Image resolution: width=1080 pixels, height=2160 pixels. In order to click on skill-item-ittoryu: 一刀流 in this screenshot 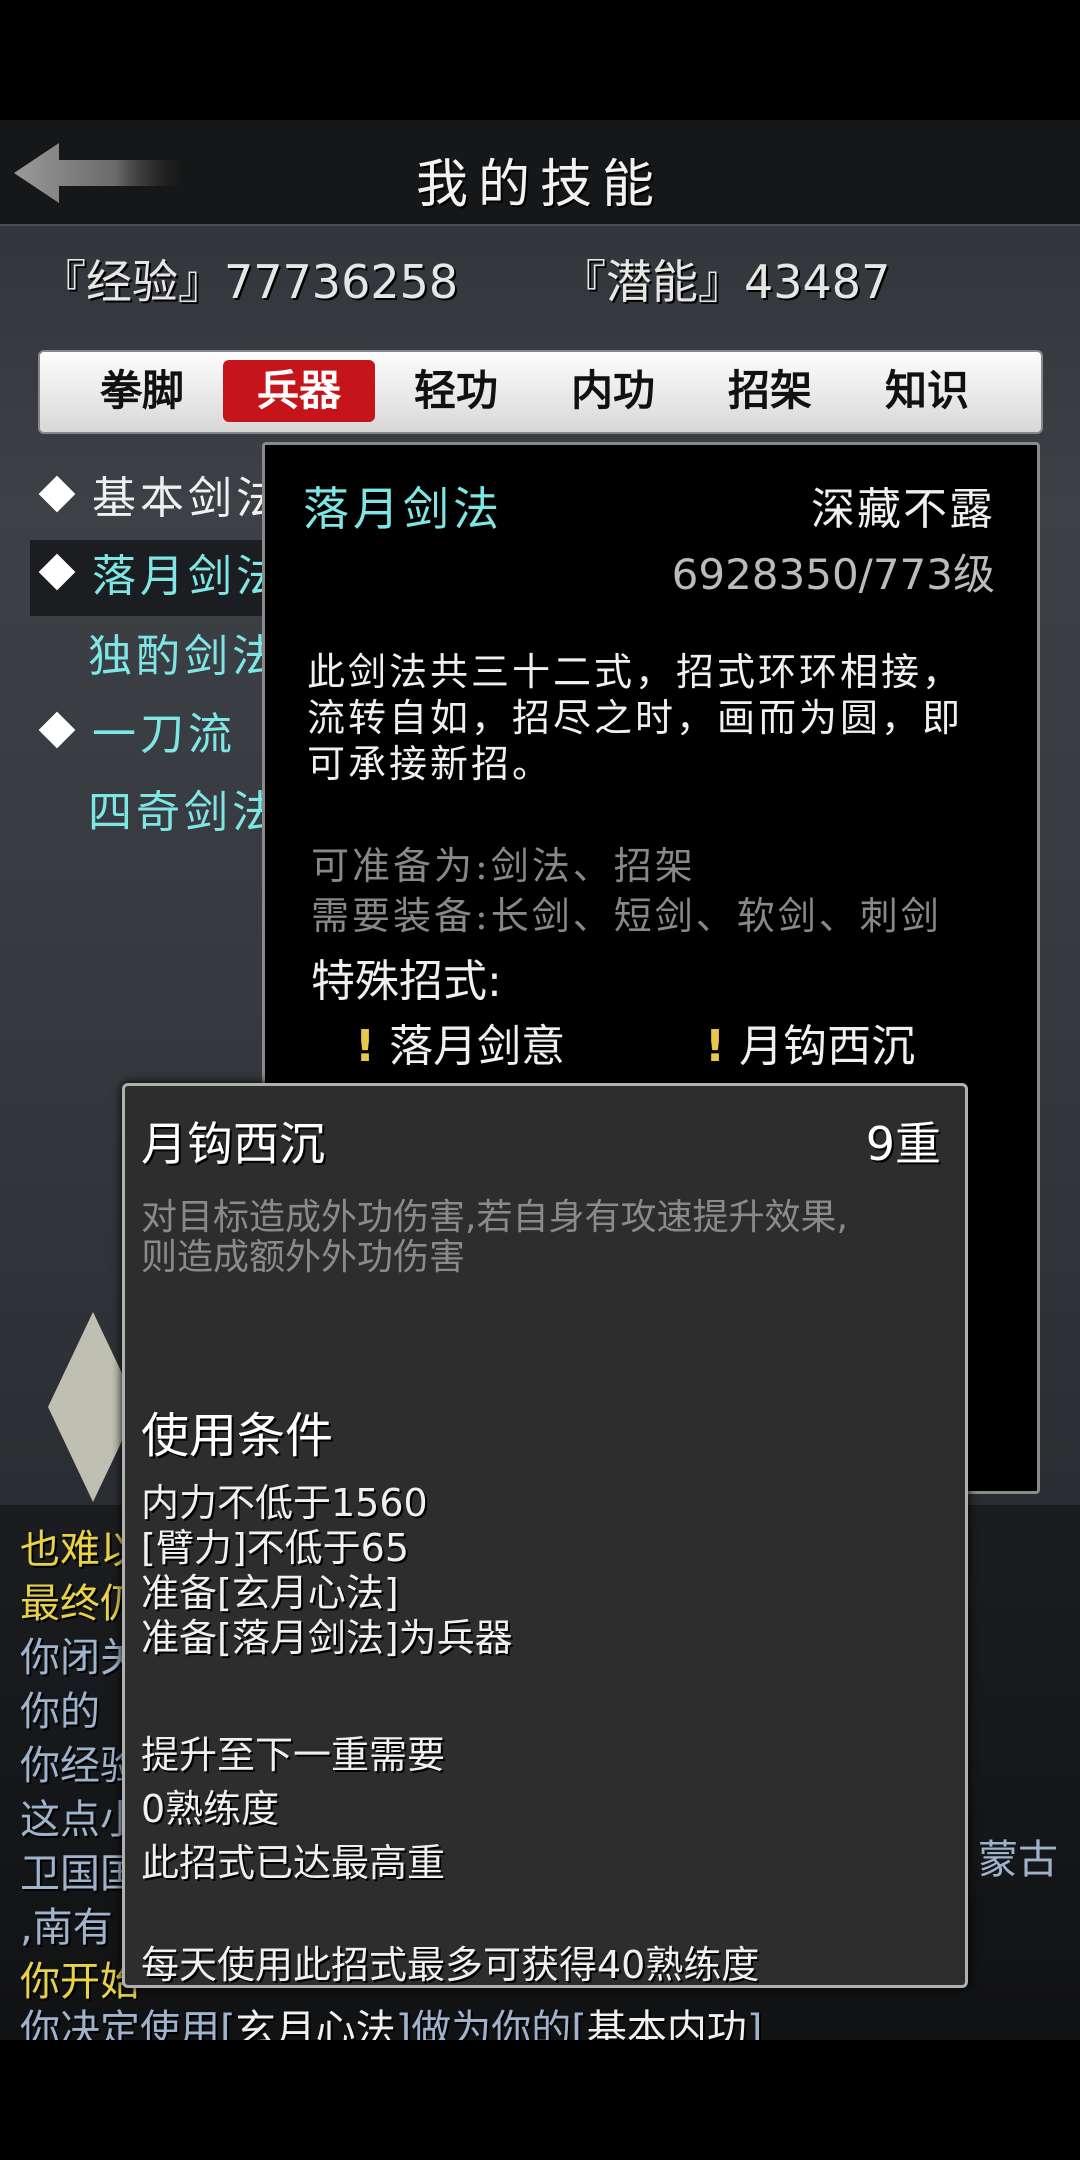, I will do `click(165, 736)`.